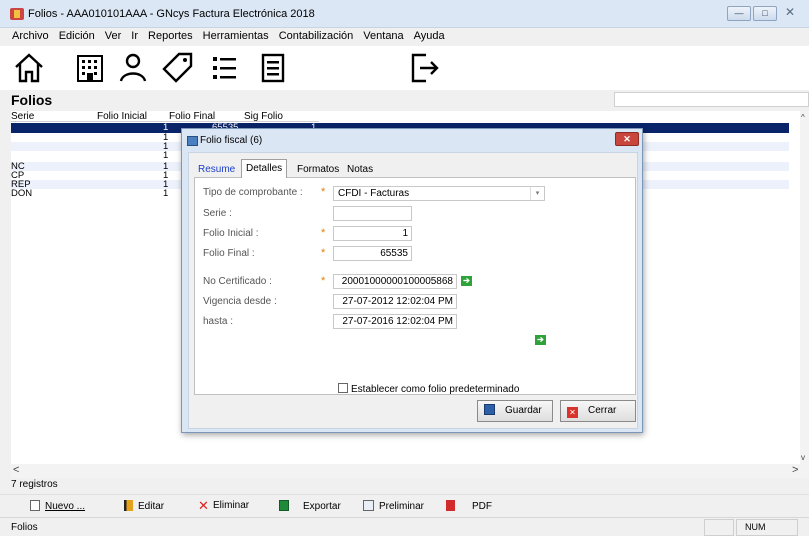 This screenshot has height=536, width=809. I want to click on building-icon, so click(90, 68).